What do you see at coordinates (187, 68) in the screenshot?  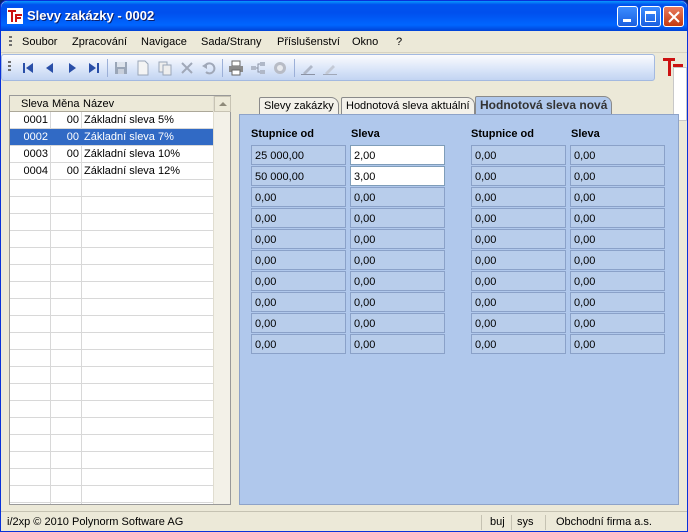 I see `delete-icon` at bounding box center [187, 68].